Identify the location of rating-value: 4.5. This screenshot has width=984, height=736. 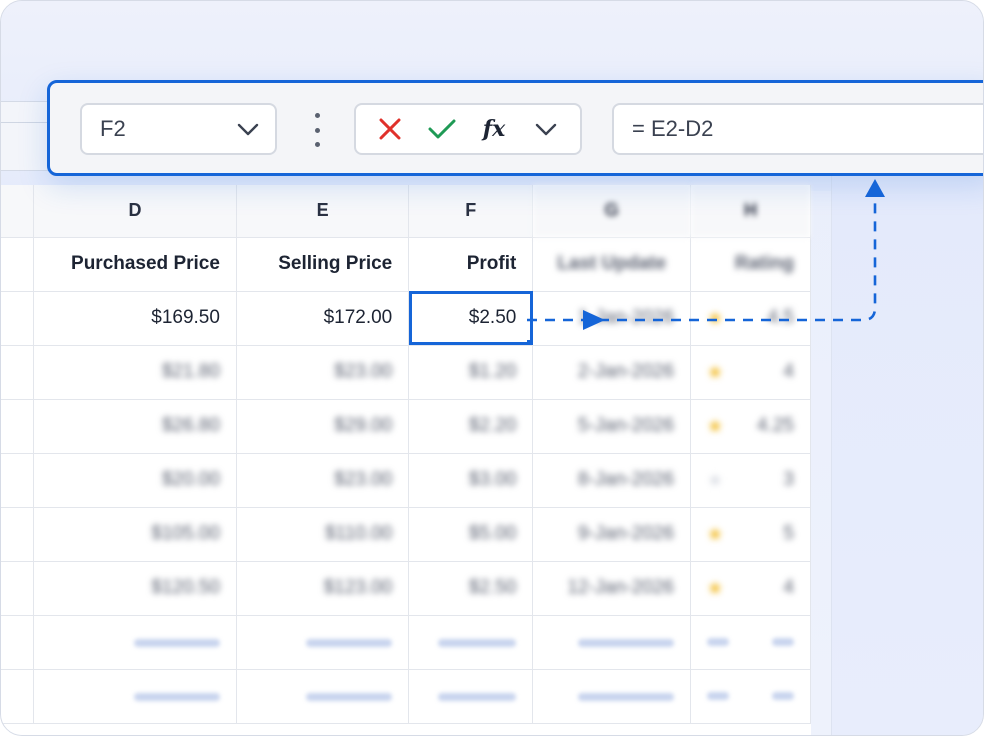
(780, 317).